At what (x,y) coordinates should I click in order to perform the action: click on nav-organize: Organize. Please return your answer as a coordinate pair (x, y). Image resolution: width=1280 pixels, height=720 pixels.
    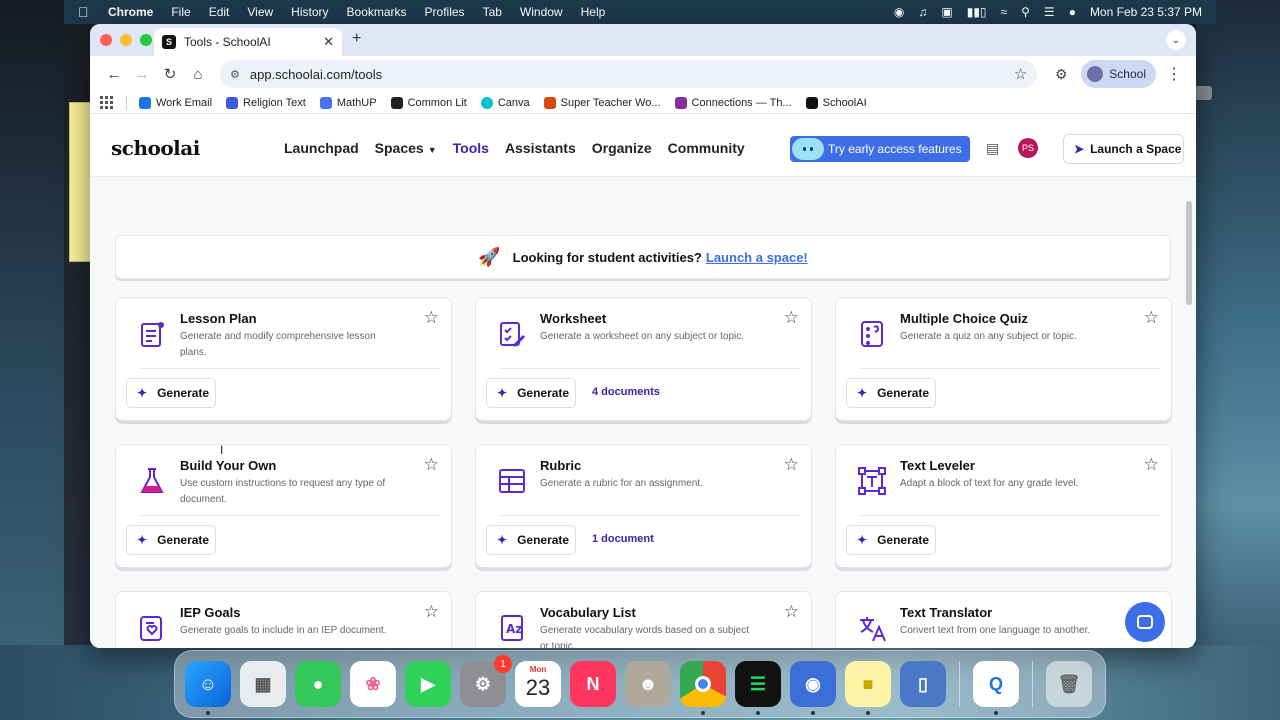
    Looking at the image, I should click on (622, 148).